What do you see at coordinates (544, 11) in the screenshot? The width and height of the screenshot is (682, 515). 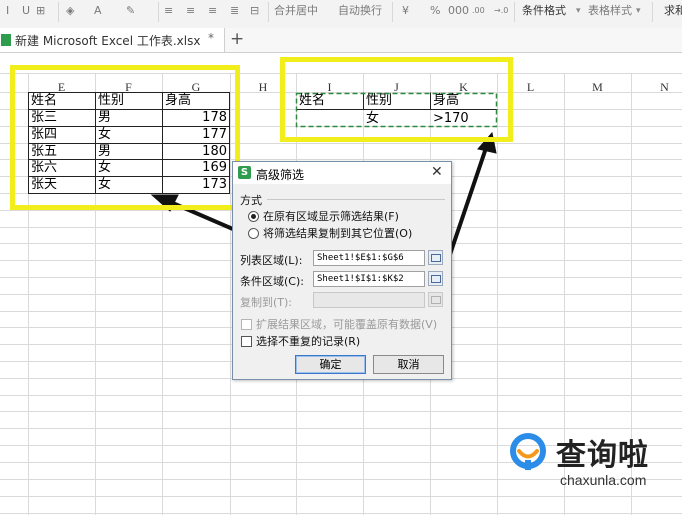 I see `conditional-format-button: 条件格式` at bounding box center [544, 11].